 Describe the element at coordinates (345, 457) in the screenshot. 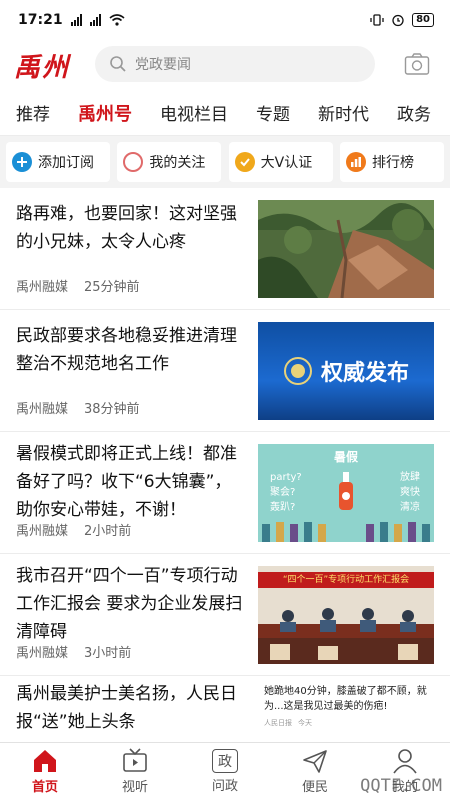

I see `summer-title: 暑假` at that location.